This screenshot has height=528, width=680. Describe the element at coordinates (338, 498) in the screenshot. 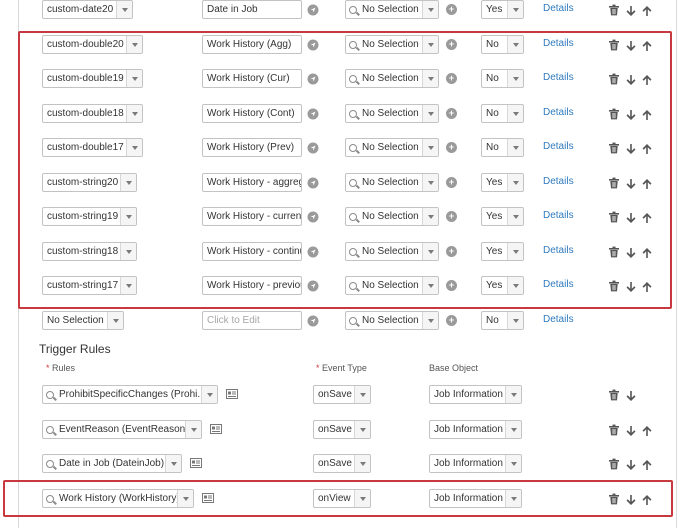

I see `highlight-box-rule` at that location.